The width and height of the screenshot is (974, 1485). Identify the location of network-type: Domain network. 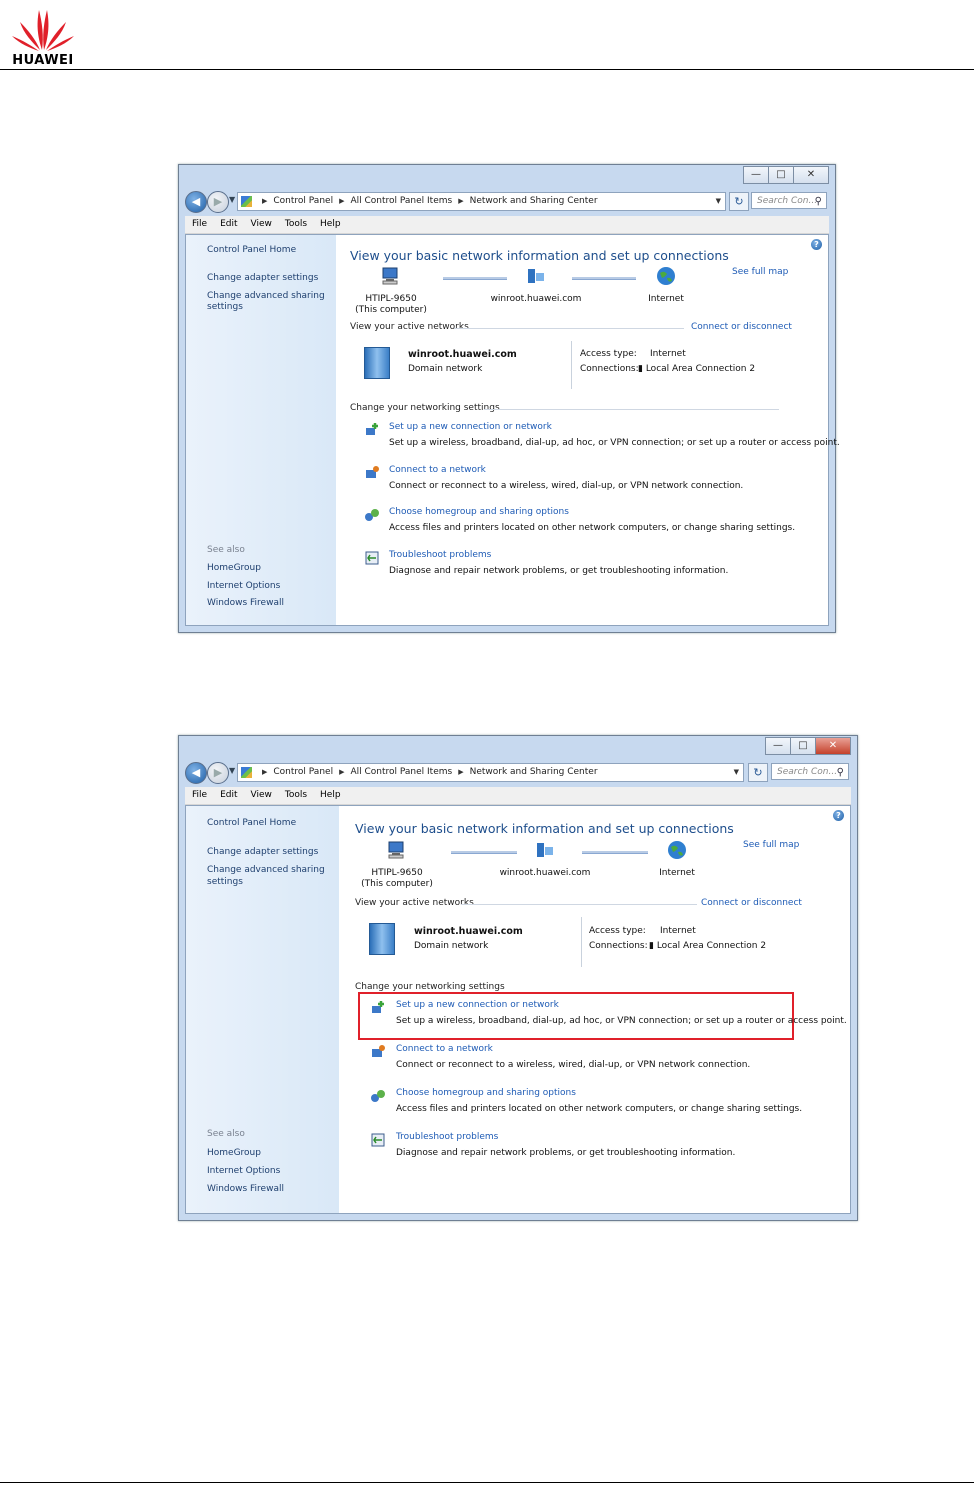
(445, 369).